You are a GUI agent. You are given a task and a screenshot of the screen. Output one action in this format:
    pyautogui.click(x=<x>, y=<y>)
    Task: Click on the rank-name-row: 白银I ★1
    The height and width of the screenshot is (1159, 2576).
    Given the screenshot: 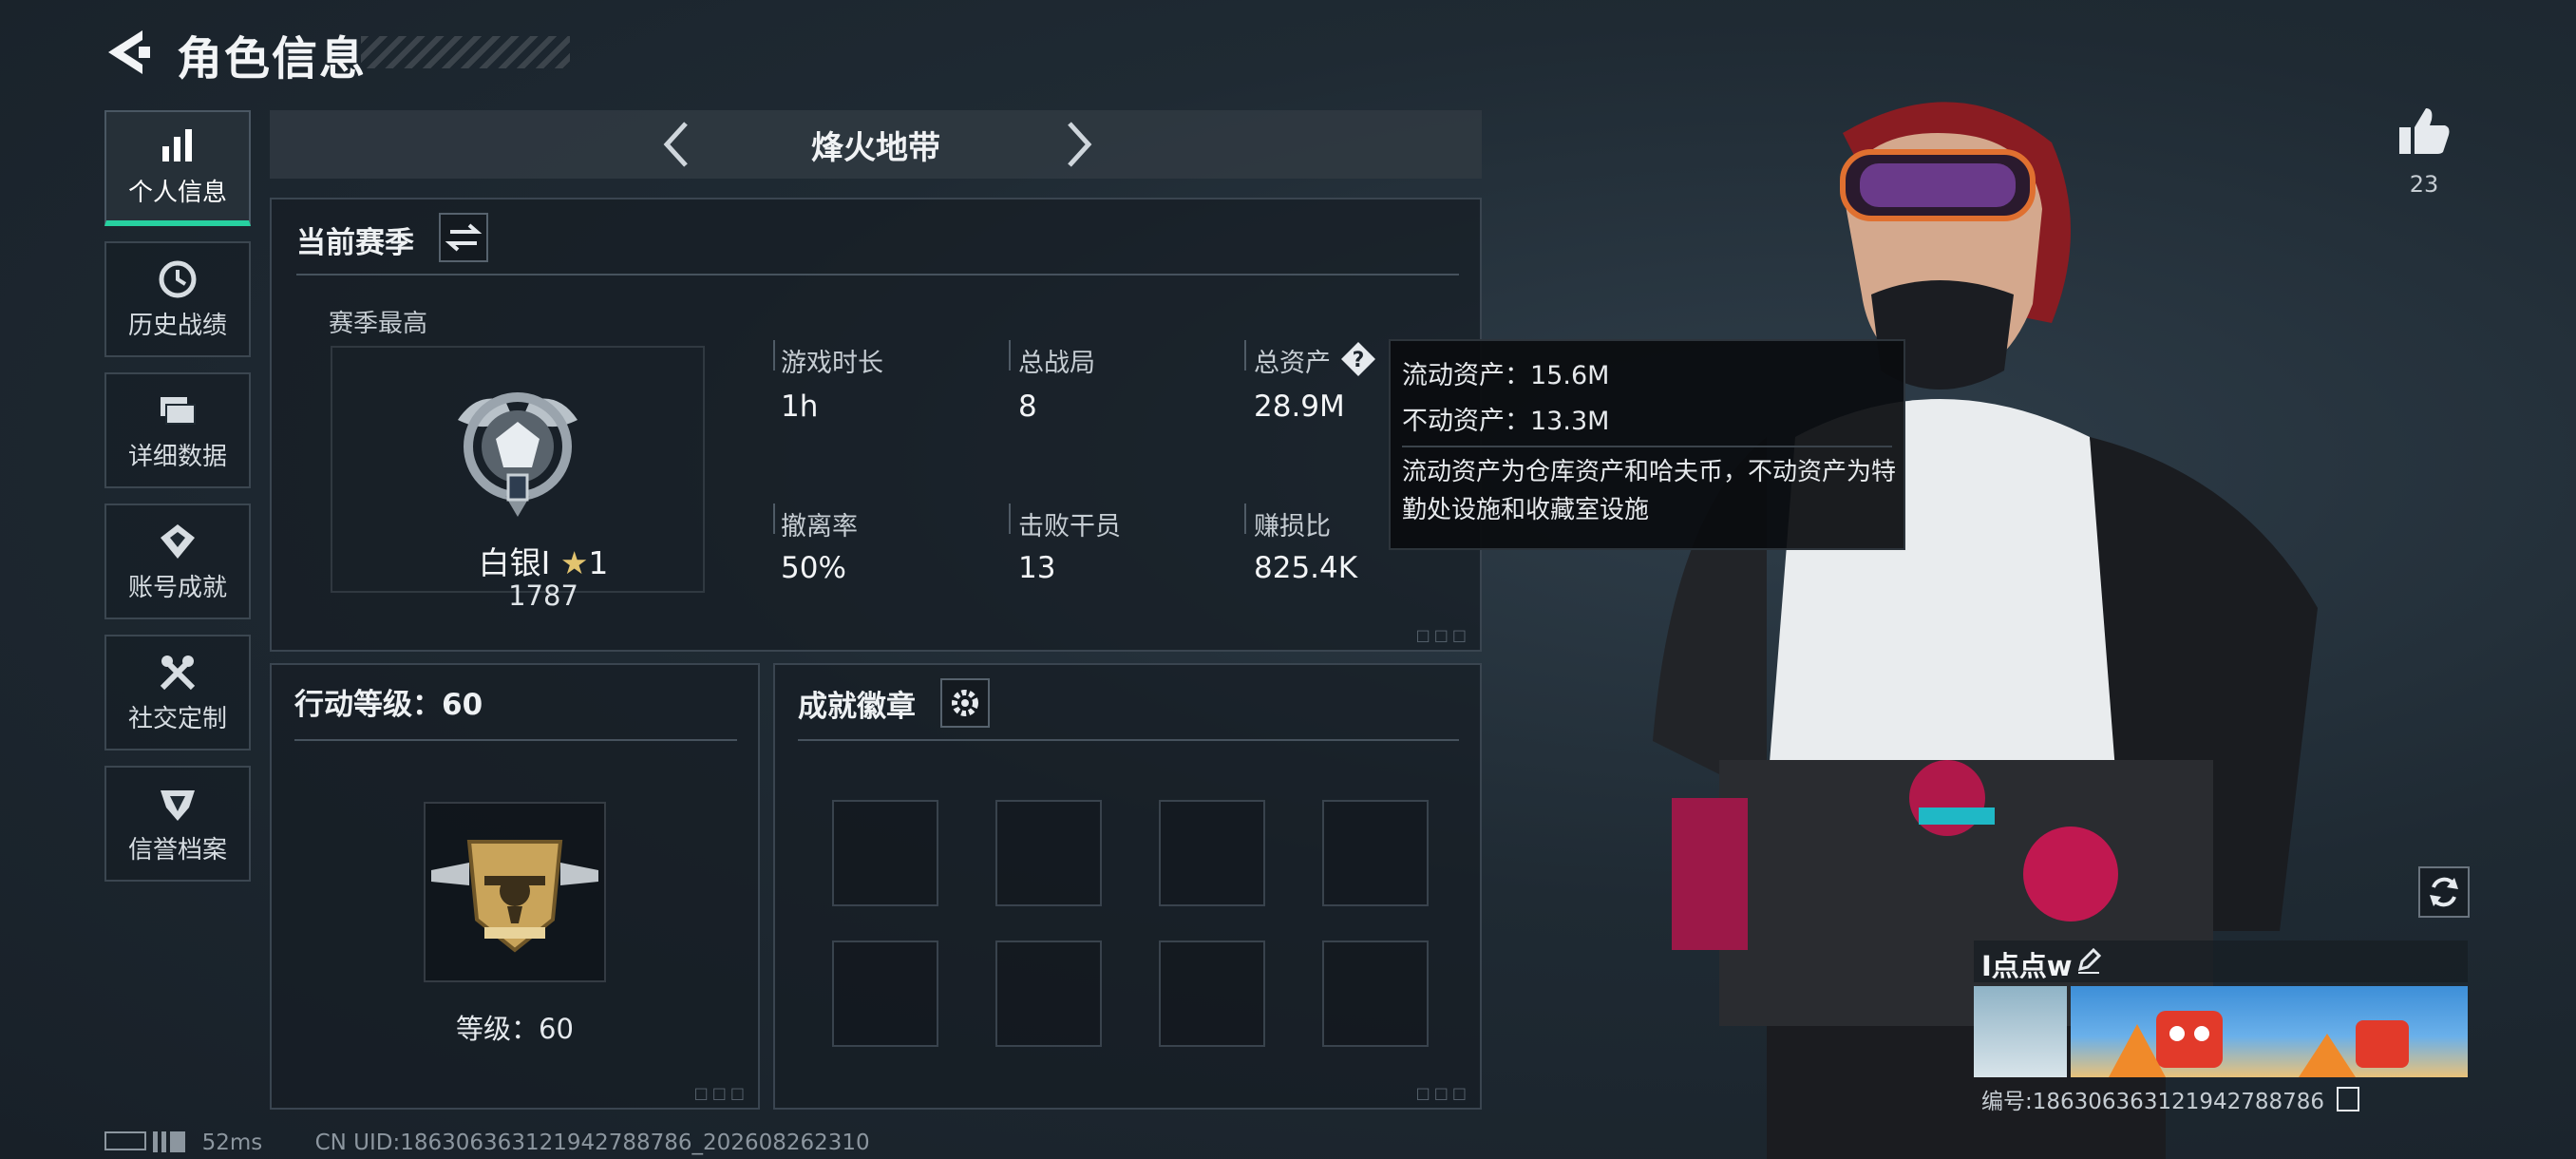 What is the action you would take?
    pyautogui.click(x=543, y=560)
    